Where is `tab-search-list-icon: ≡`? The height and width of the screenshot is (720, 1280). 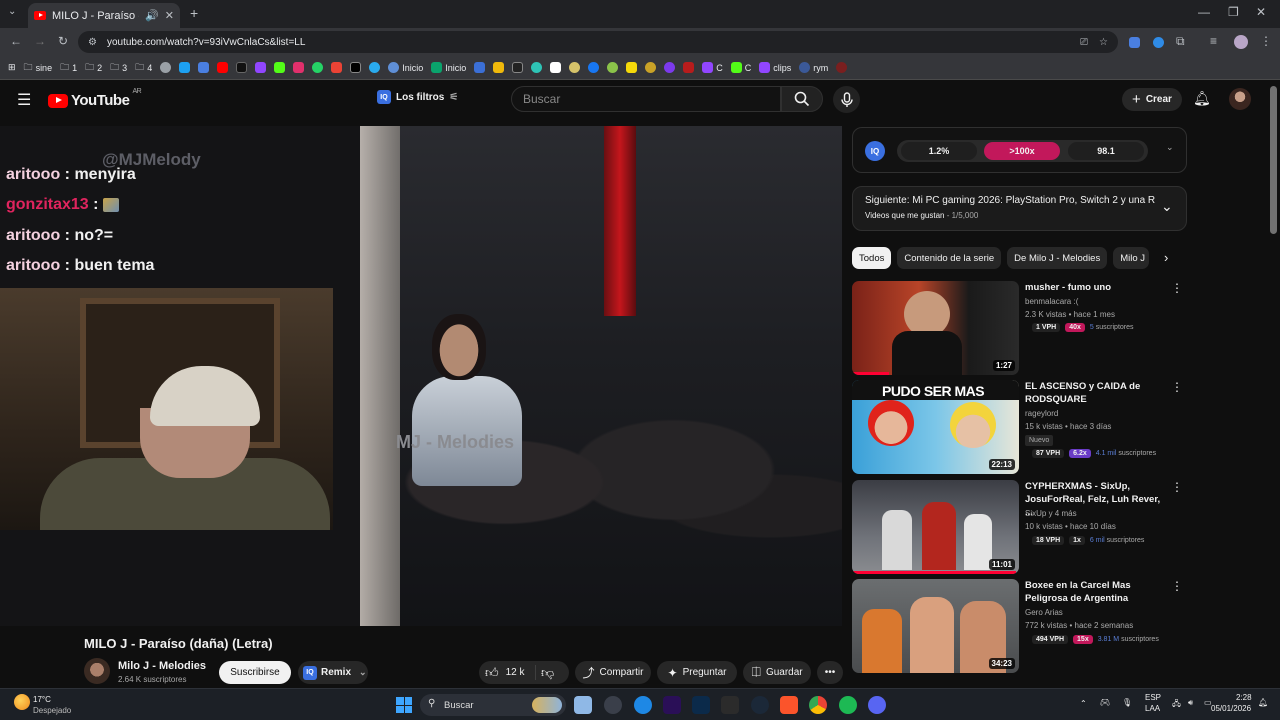 tab-search-list-icon: ≡ is located at coordinates (1213, 41).